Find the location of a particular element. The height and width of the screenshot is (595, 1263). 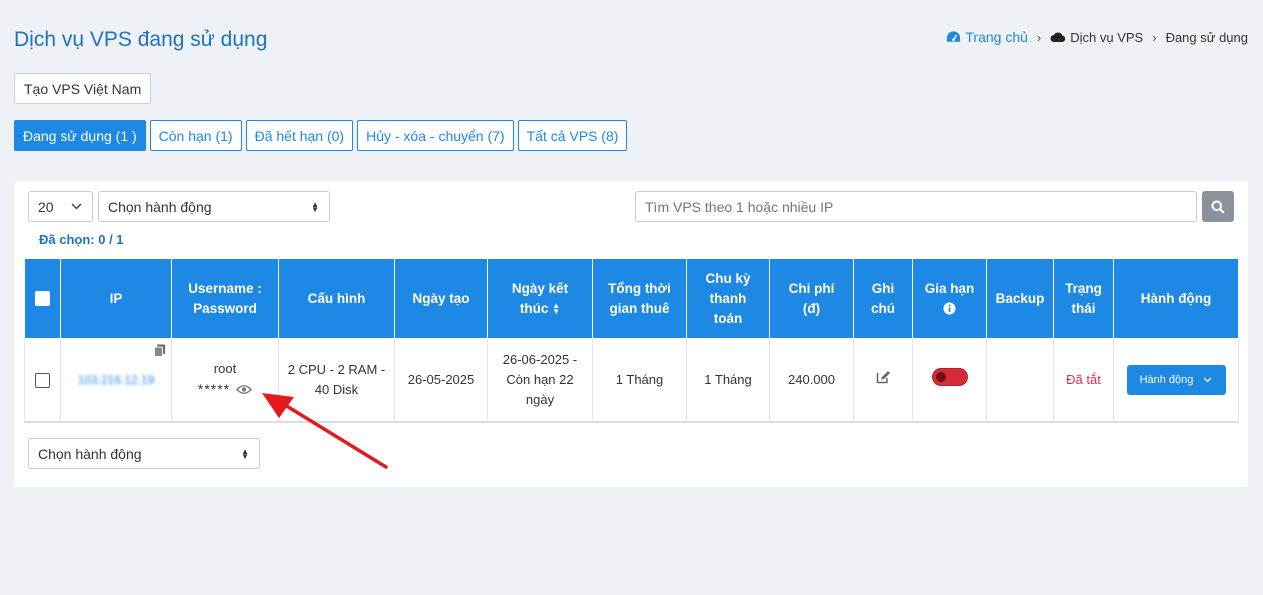

header-total-line: gian thuê is located at coordinates (639, 308).